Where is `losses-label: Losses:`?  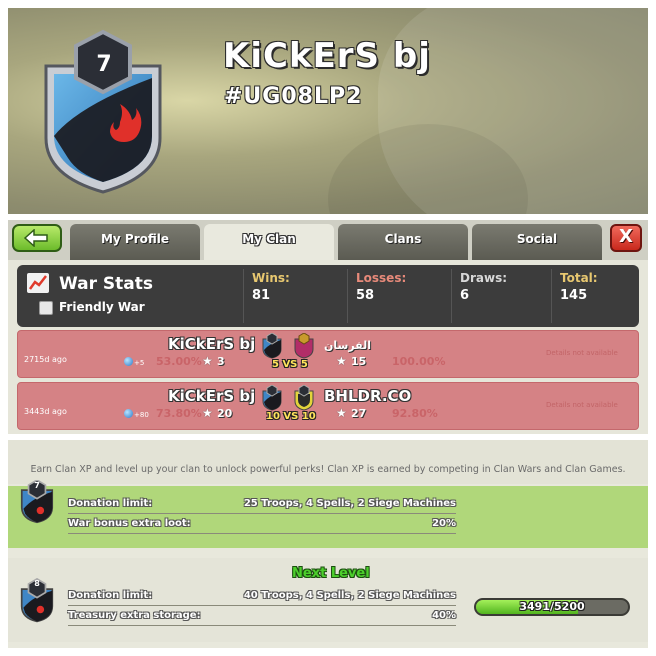
losses-label: Losses: is located at coordinates (381, 278).